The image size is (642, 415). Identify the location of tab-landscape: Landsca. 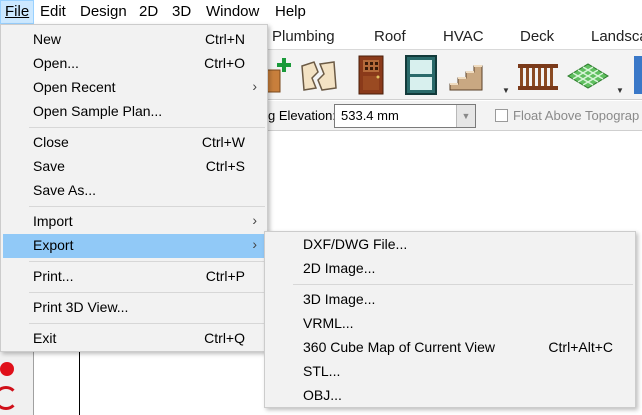
(616, 37).